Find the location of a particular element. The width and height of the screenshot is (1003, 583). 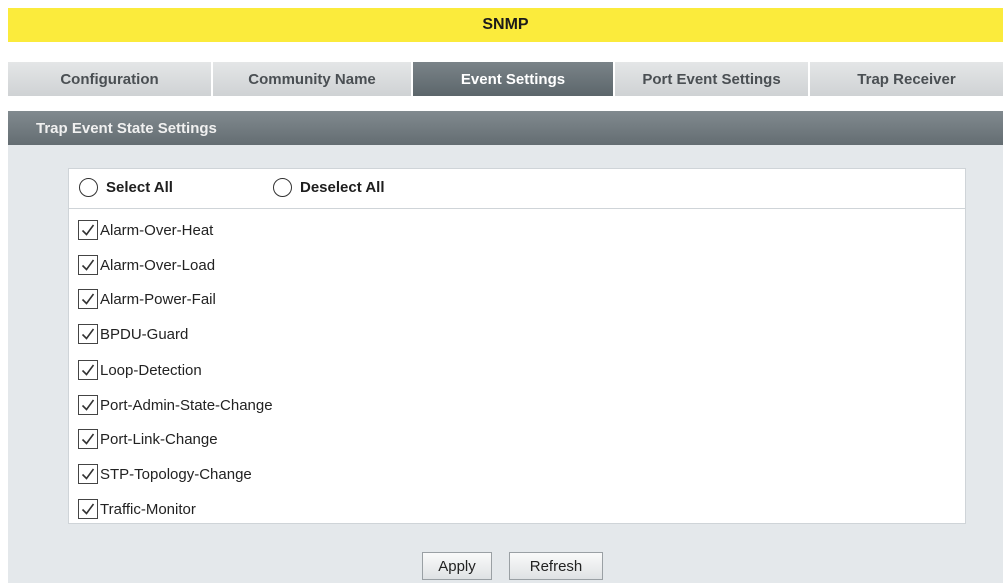

event-item-loop-detection: Loop-Detection is located at coordinates (140, 370).